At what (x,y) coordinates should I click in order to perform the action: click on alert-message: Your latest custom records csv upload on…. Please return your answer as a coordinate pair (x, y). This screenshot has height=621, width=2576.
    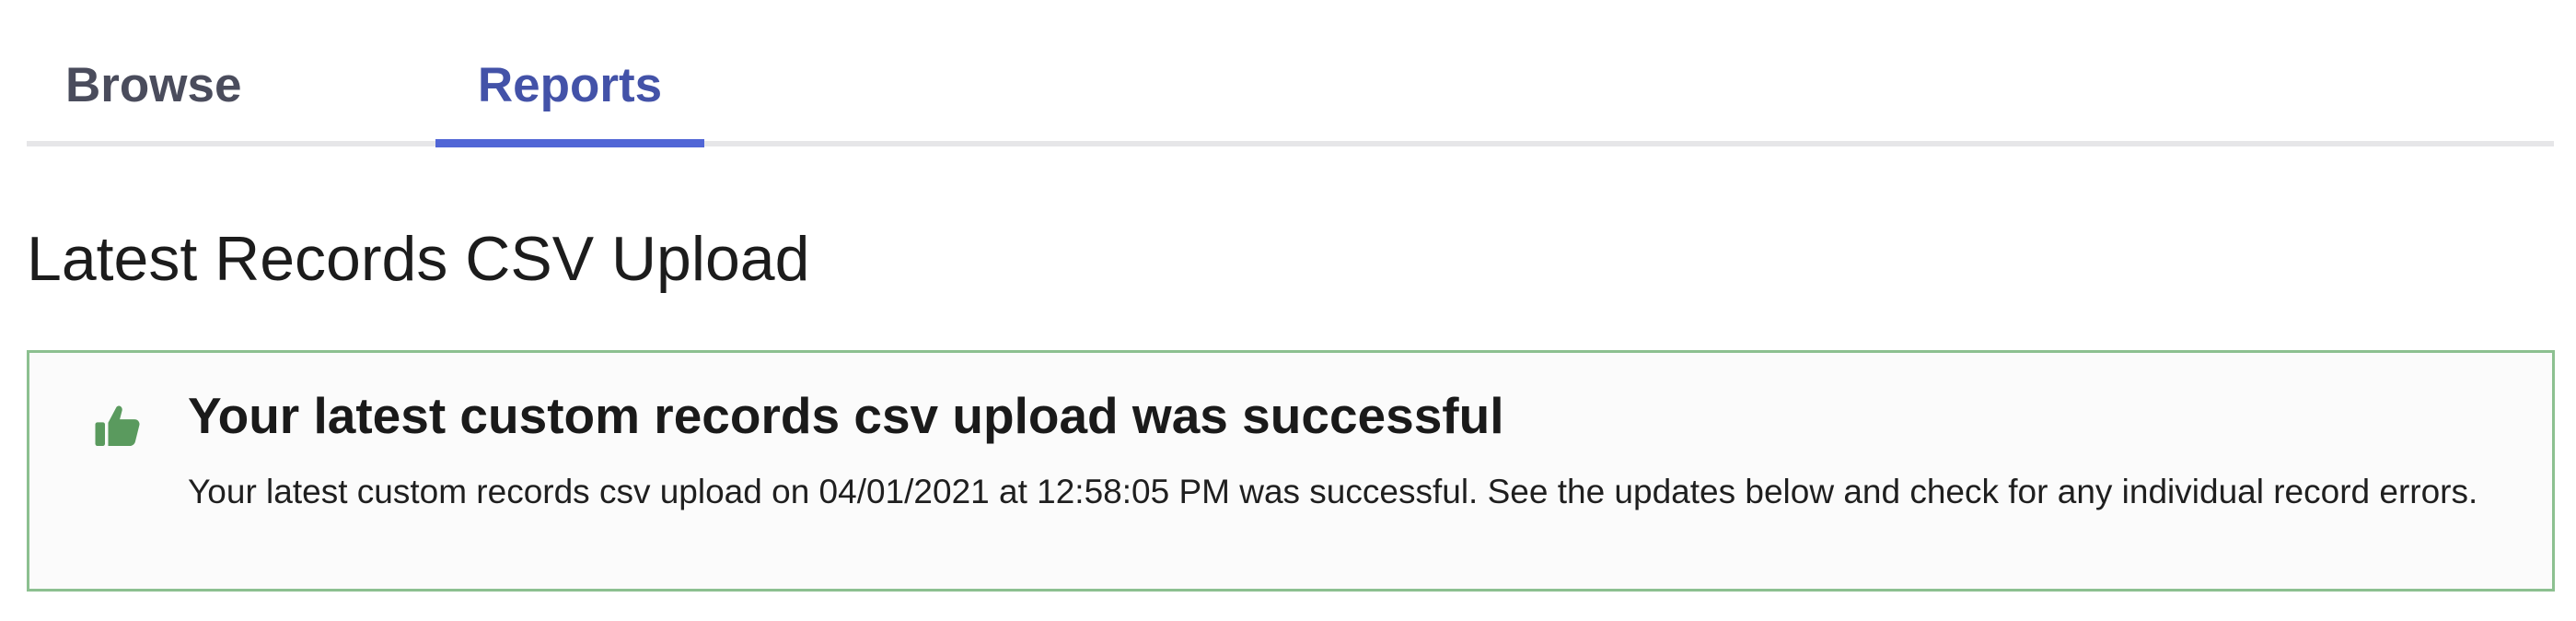
    Looking at the image, I should click on (1333, 491).